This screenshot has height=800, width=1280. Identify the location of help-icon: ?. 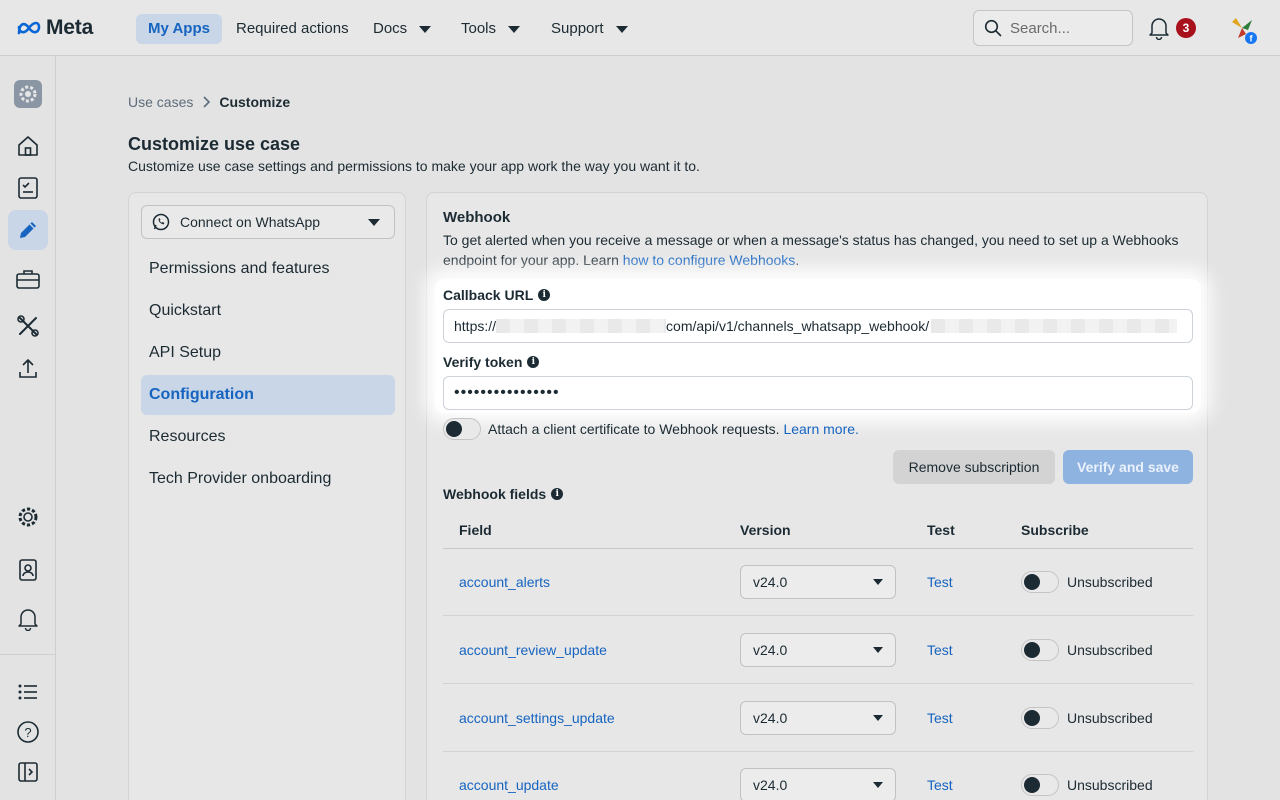
(28, 732).